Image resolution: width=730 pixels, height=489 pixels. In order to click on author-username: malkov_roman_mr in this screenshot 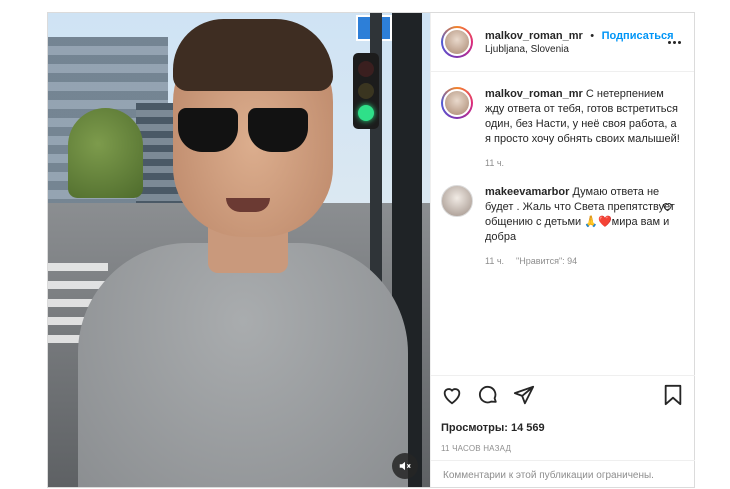, I will do `click(534, 36)`.